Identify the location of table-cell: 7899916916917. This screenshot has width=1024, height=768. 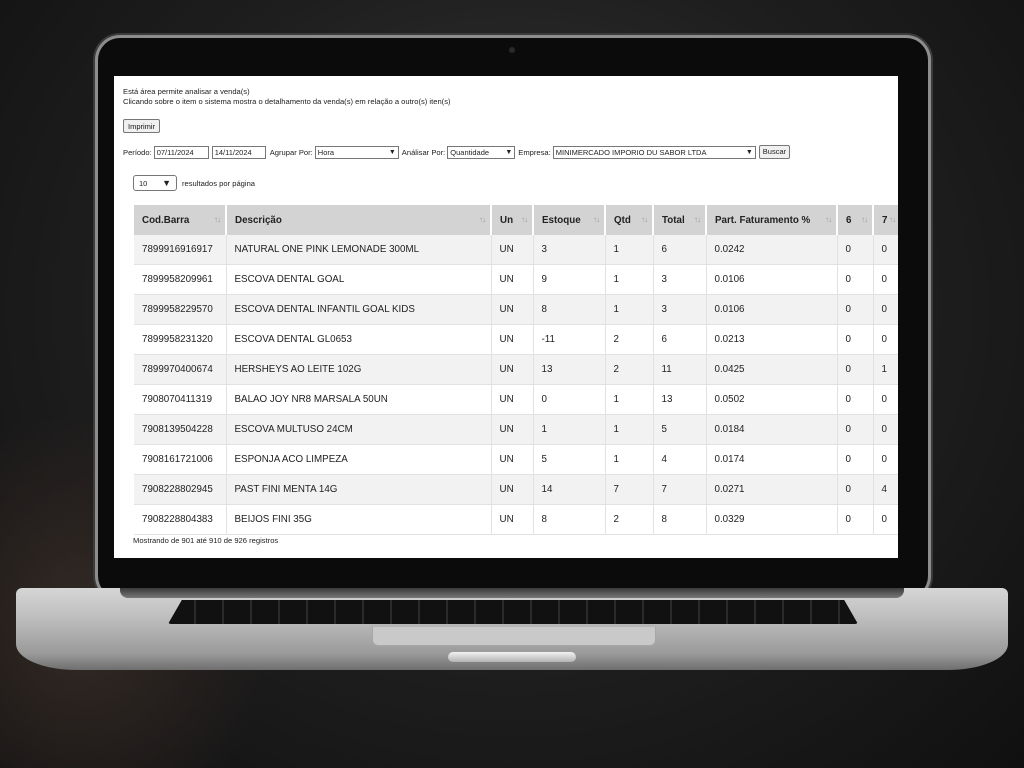
(180, 250).